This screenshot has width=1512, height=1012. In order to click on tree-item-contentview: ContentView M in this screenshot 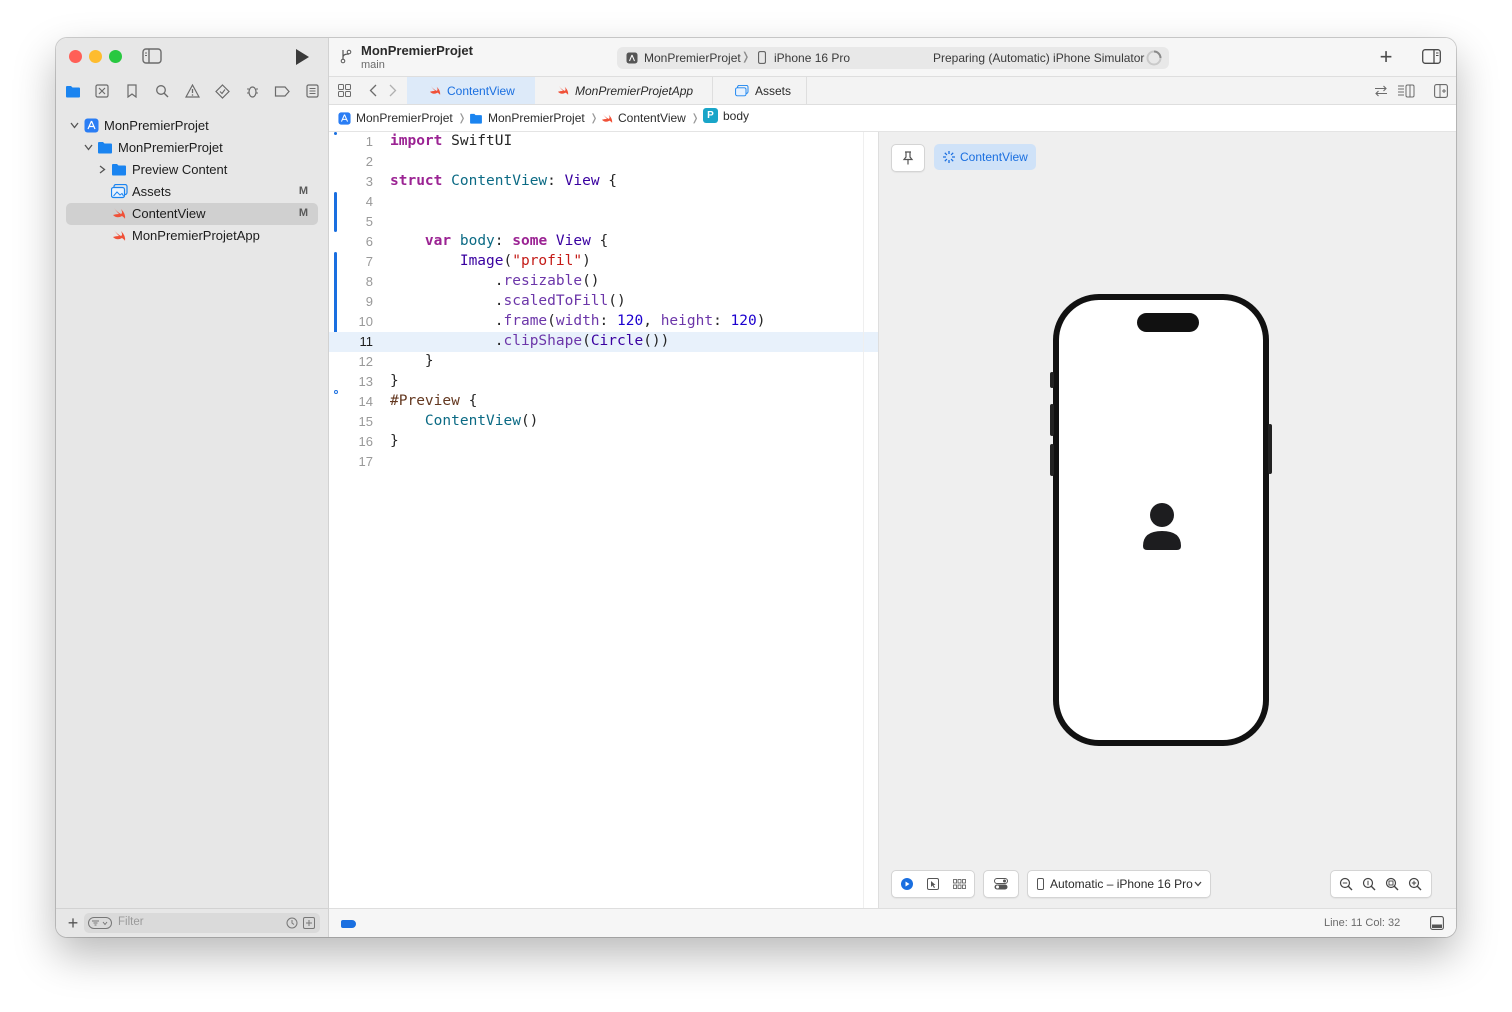, I will do `click(192, 214)`.